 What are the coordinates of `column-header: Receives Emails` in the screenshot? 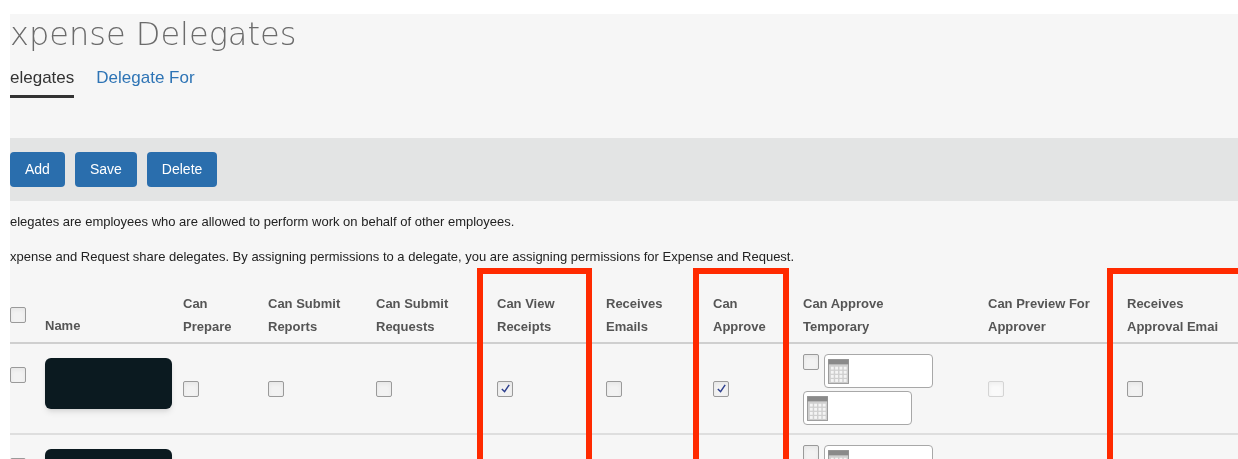 It's located at (635, 315).